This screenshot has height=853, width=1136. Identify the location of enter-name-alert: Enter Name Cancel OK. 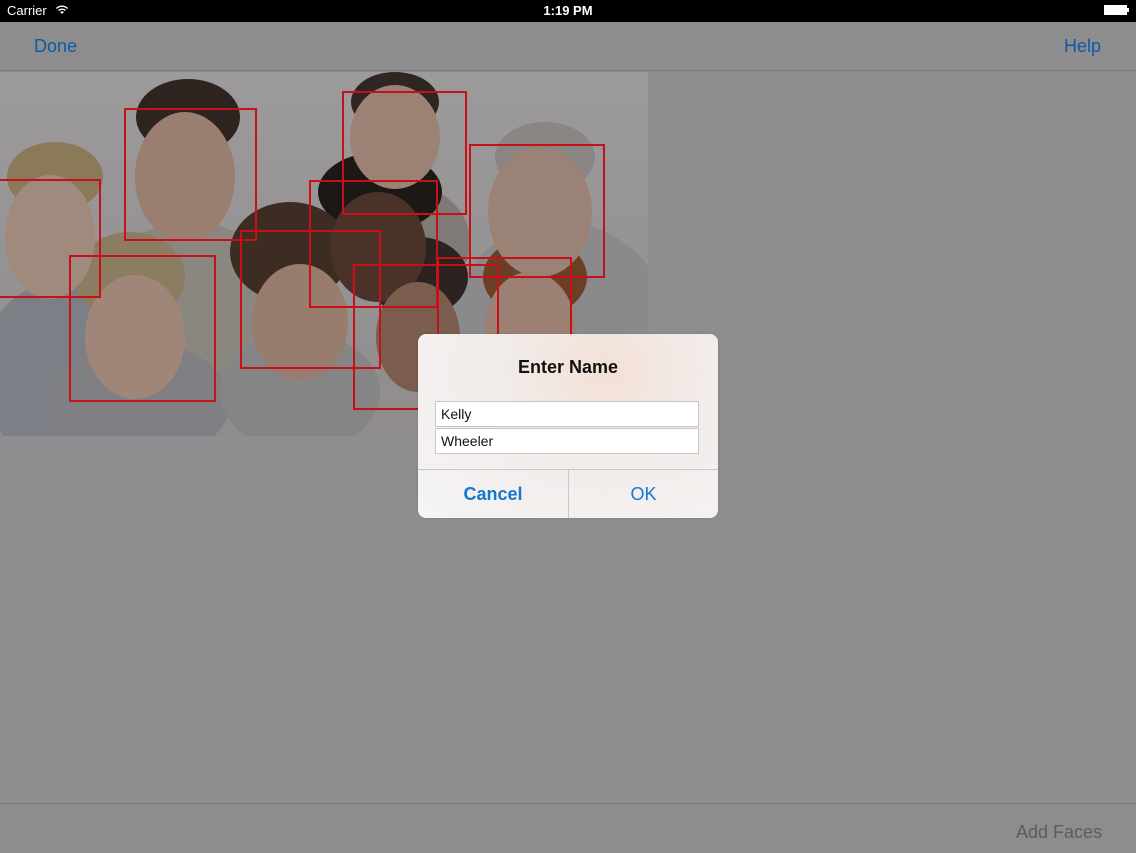
(568, 426).